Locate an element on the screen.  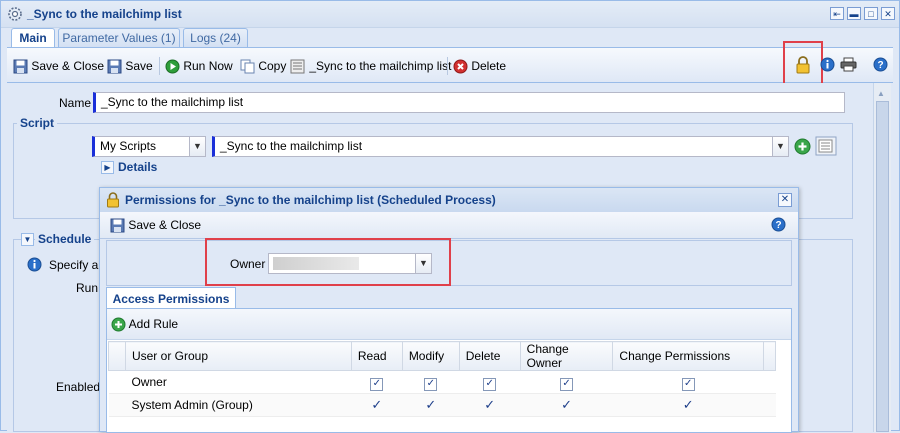
delete-checkbox: ✓ is located at coordinates (490, 382).